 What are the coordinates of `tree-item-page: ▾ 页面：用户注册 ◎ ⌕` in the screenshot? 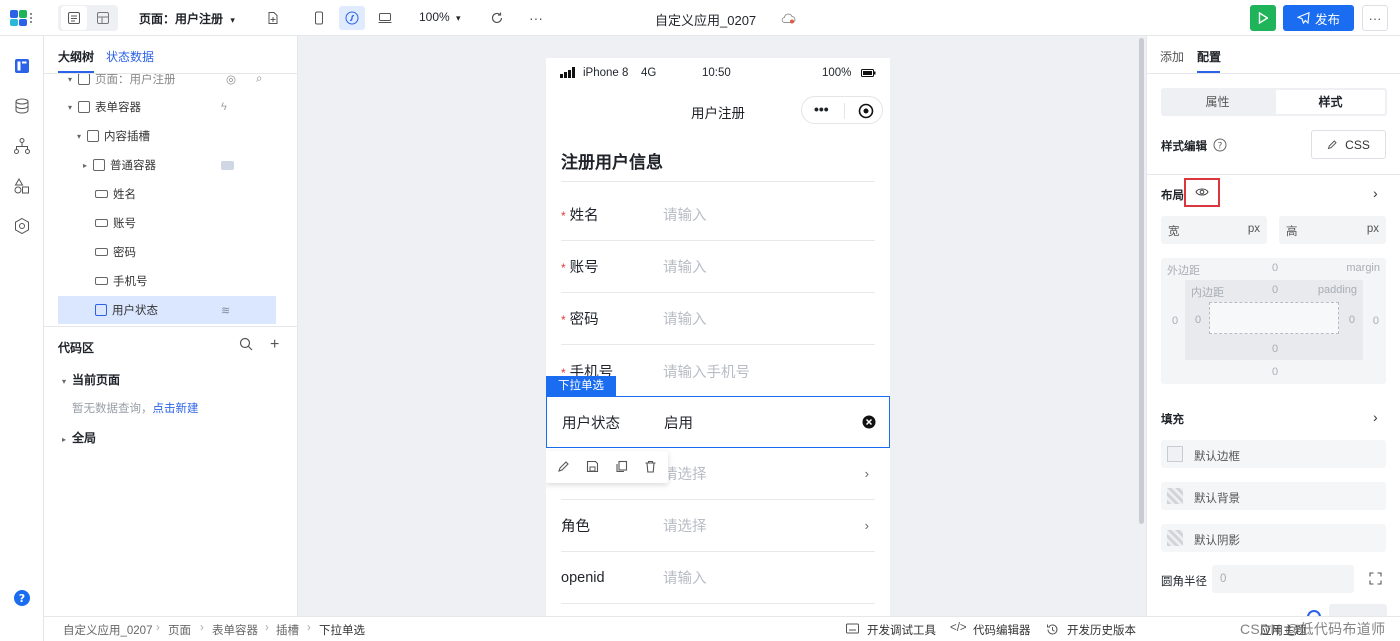 It's located at (171, 83).